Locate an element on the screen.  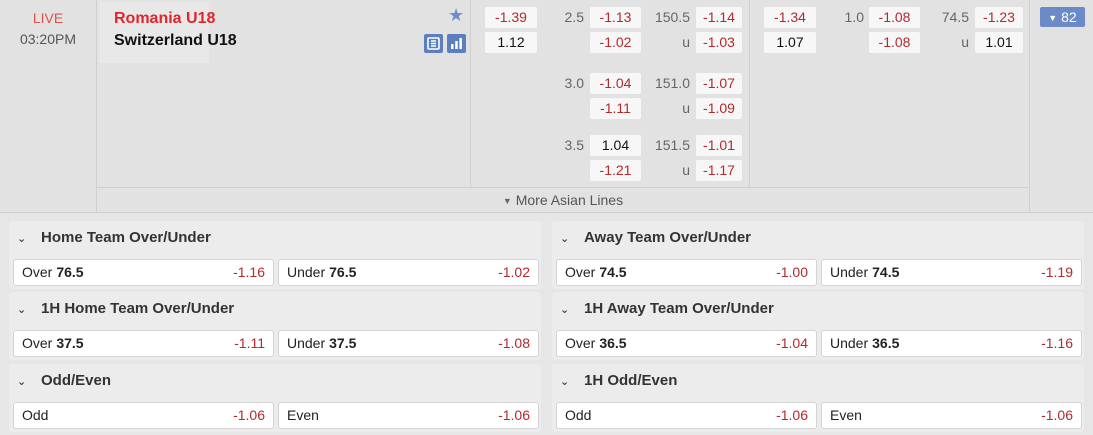
ft-moneyline-home-odd: -1.39 is located at coordinates (511, 17).